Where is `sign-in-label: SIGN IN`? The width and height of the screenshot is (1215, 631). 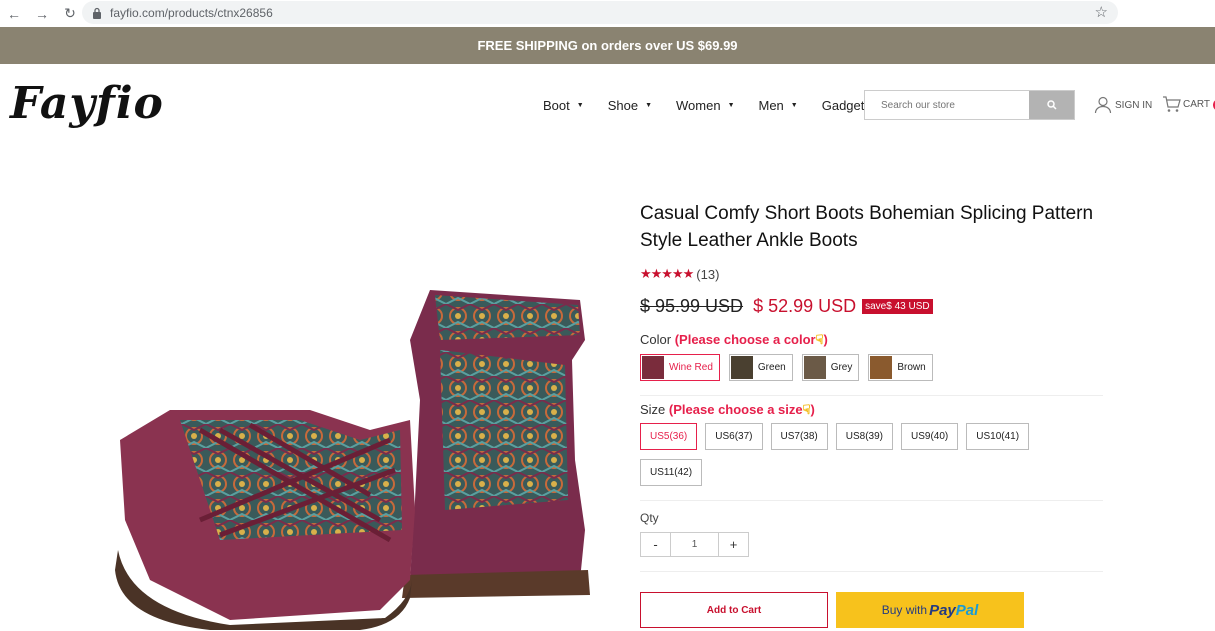 sign-in-label: SIGN IN is located at coordinates (1134, 105).